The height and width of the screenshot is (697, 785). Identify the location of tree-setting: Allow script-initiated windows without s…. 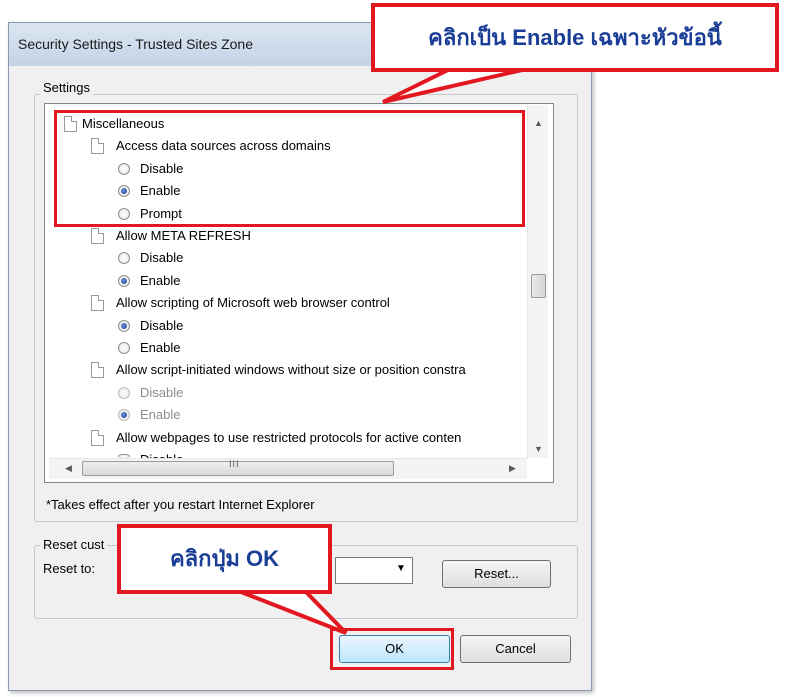
(291, 370).